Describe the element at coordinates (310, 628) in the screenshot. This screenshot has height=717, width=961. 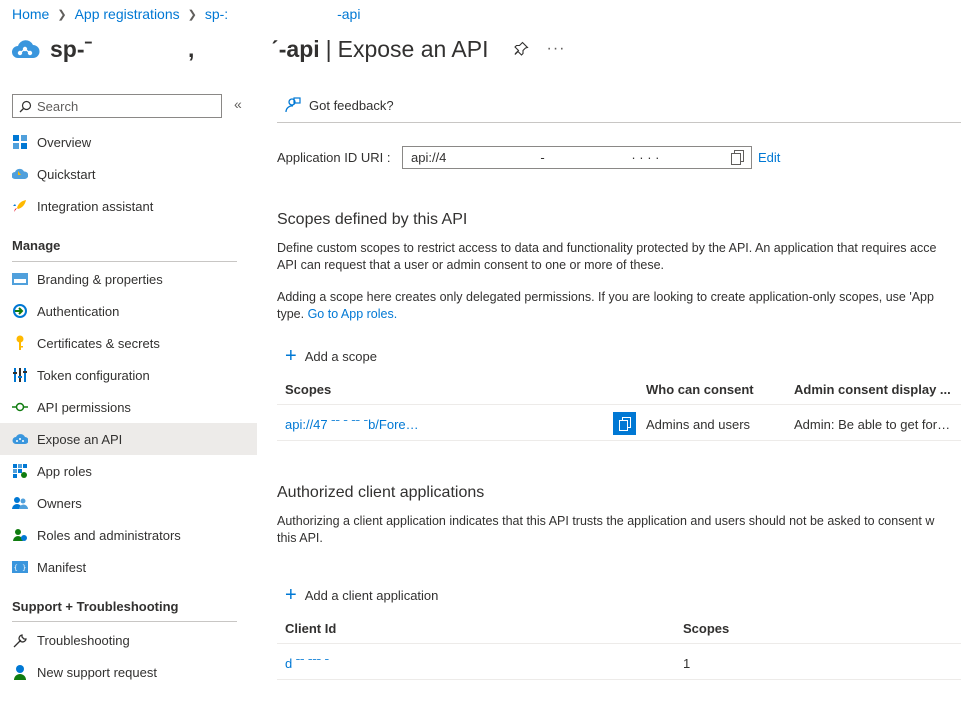
I see `column-header-client-id: Client Id` at that location.